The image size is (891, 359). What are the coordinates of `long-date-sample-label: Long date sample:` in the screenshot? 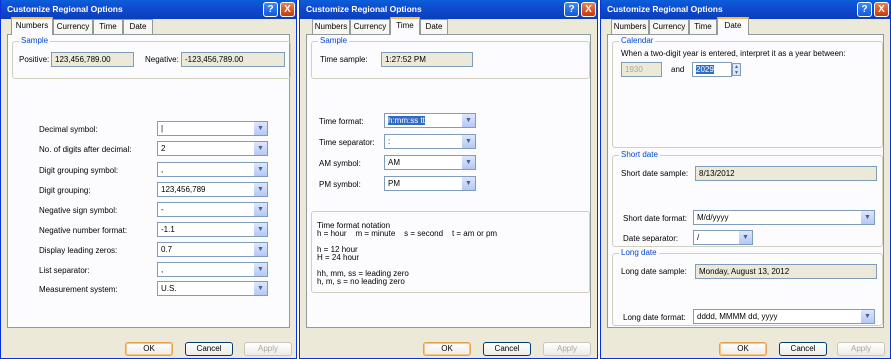 It's located at (654, 271).